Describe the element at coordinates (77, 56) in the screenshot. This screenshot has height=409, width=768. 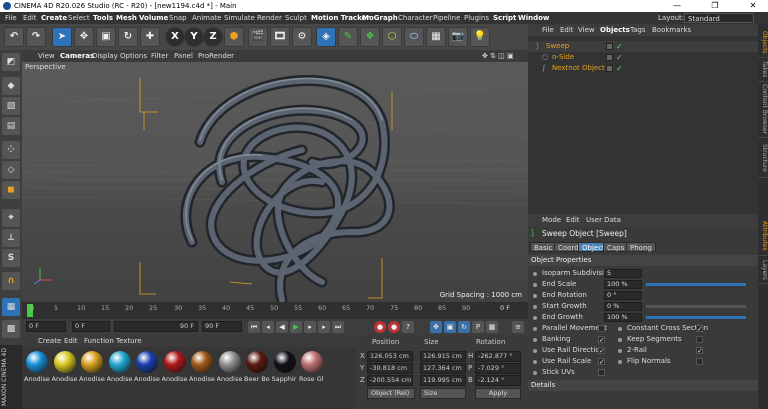
I see `viewport-menu-cameras: Cameras` at that location.